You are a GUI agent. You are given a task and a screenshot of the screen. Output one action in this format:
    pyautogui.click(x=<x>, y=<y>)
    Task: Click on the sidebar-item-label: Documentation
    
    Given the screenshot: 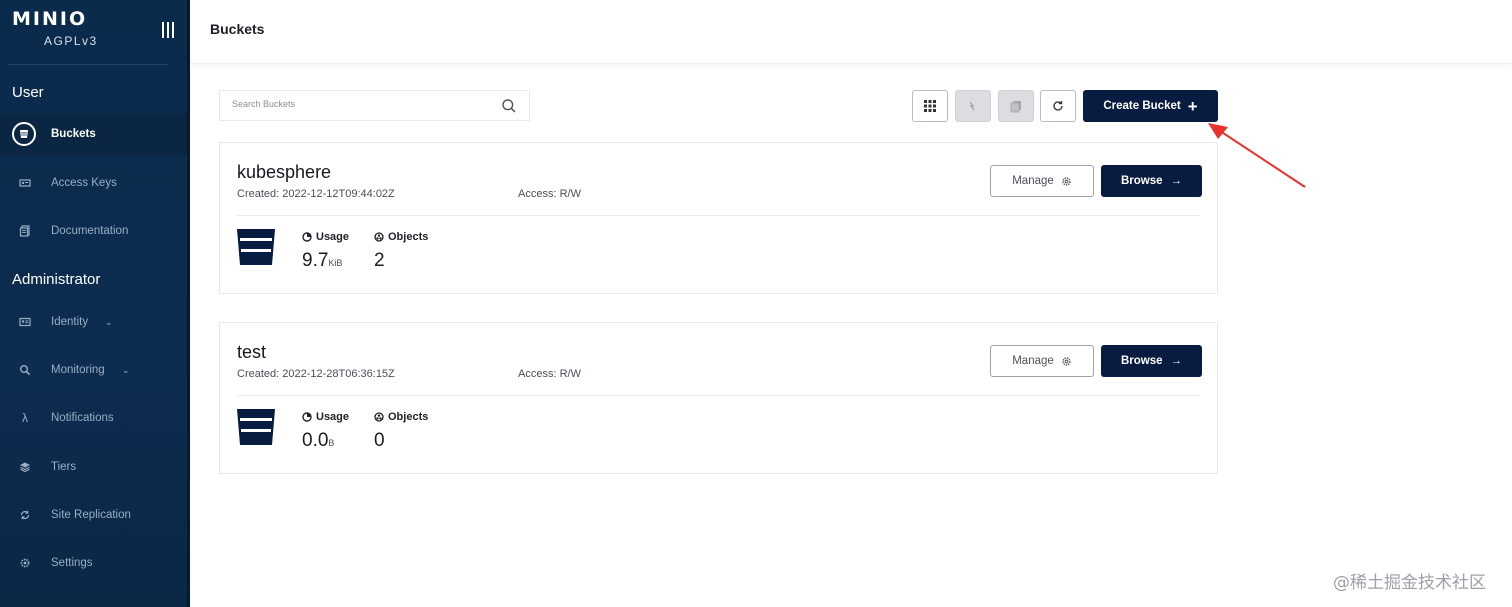 What is the action you would take?
    pyautogui.click(x=90, y=231)
    